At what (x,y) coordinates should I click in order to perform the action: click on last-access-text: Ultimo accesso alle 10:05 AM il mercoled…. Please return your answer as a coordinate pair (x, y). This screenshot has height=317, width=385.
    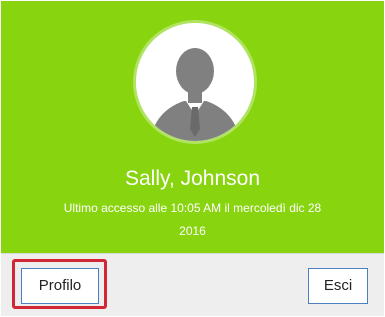
    Looking at the image, I should click on (192, 220).